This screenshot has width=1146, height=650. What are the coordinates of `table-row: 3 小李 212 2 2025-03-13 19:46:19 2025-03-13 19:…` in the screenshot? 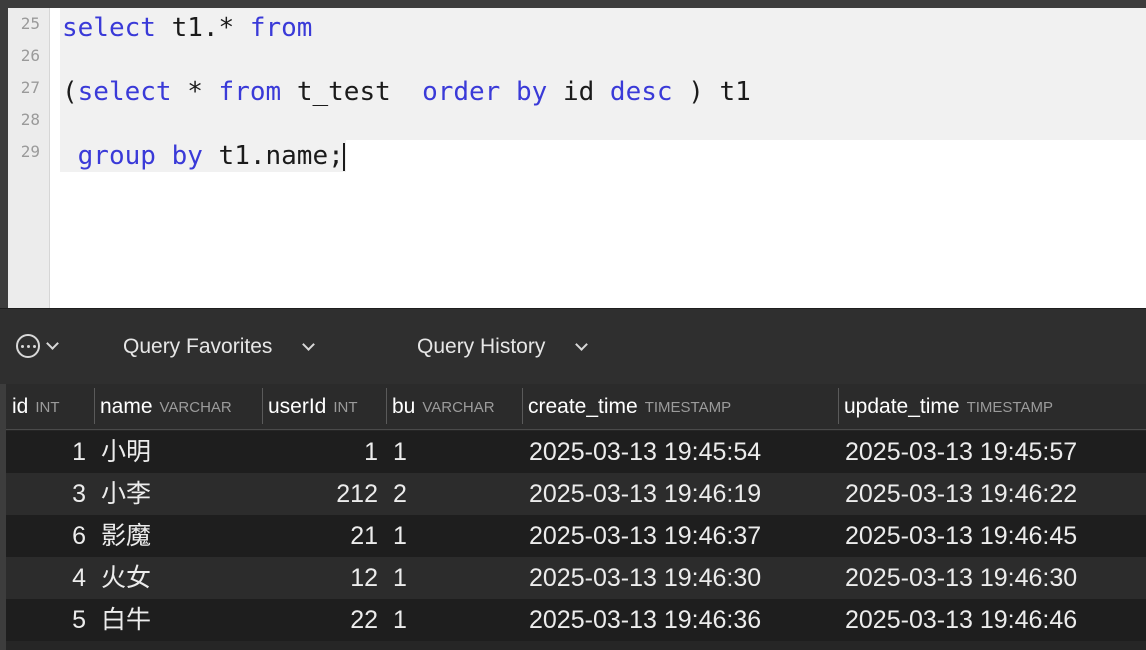 It's located at (576, 494).